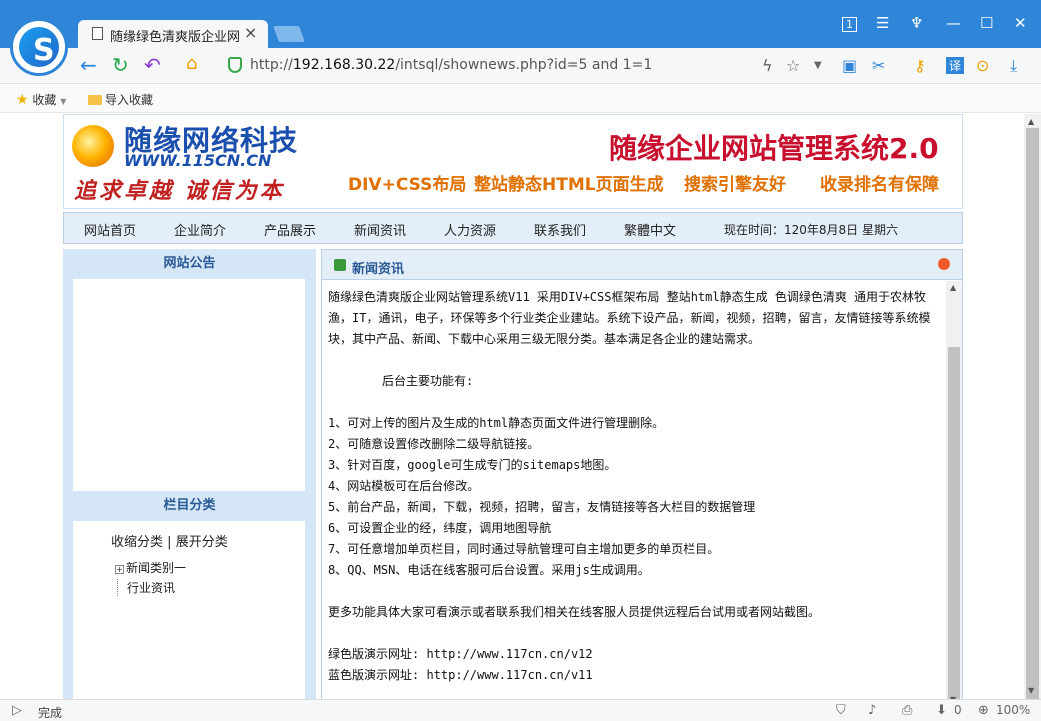 The height and width of the screenshot is (721, 1041). What do you see at coordinates (198, 160) in the screenshot?
I see `brand-url: WWW.115CN.CN` at bounding box center [198, 160].